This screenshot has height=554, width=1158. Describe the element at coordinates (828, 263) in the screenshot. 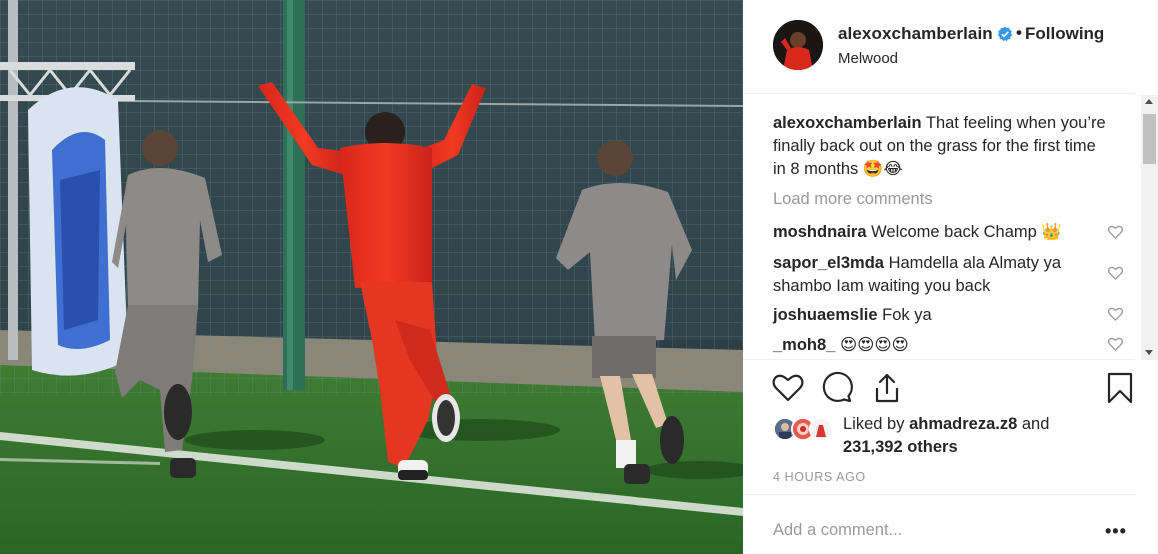

I see `comment-username: sapor_el3mda` at that location.